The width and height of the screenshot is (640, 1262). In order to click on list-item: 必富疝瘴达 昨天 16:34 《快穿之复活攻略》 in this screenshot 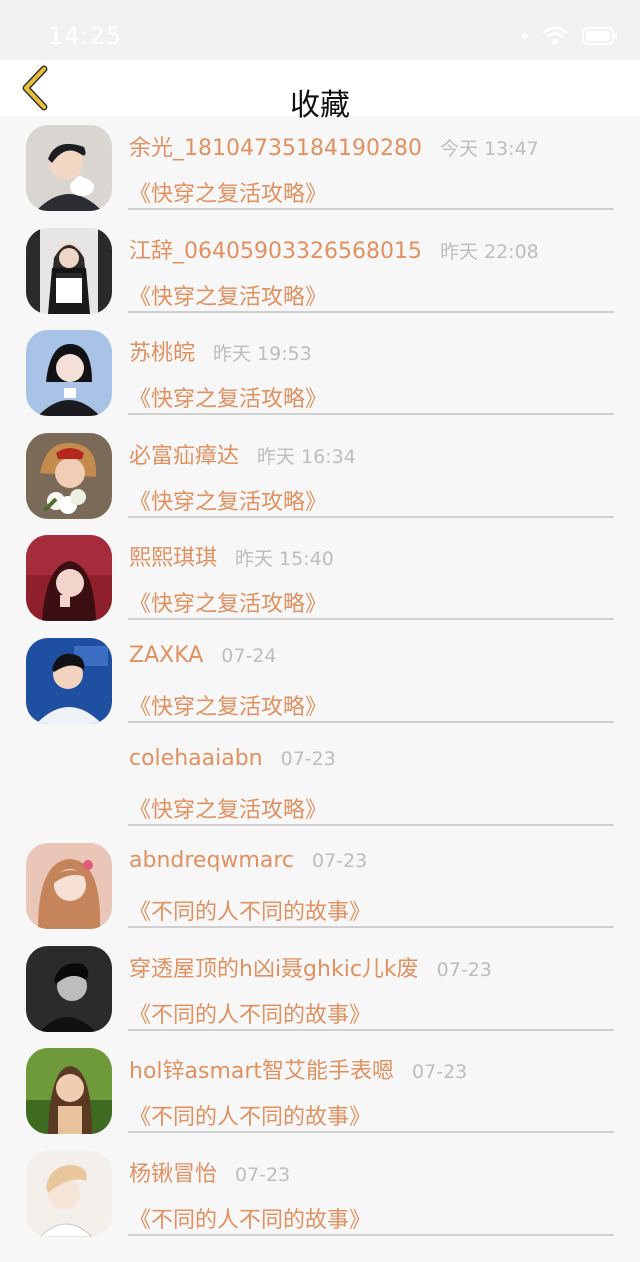, I will do `click(320, 475)`.